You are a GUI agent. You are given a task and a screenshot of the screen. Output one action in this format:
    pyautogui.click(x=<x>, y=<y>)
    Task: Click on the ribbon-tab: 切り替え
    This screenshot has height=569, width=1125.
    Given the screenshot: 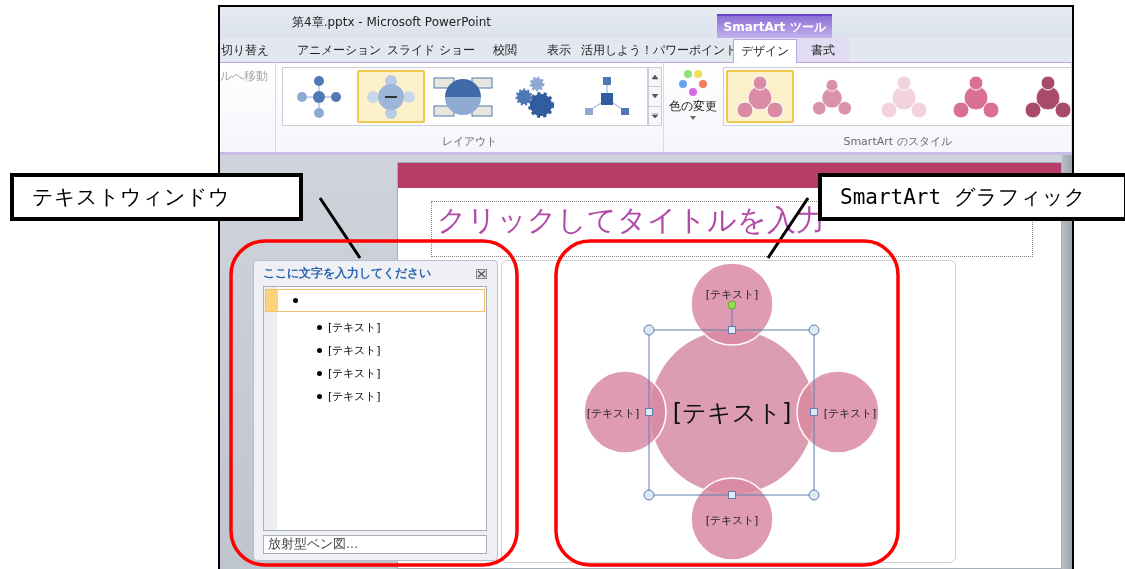 What is the action you would take?
    pyautogui.click(x=257, y=50)
    